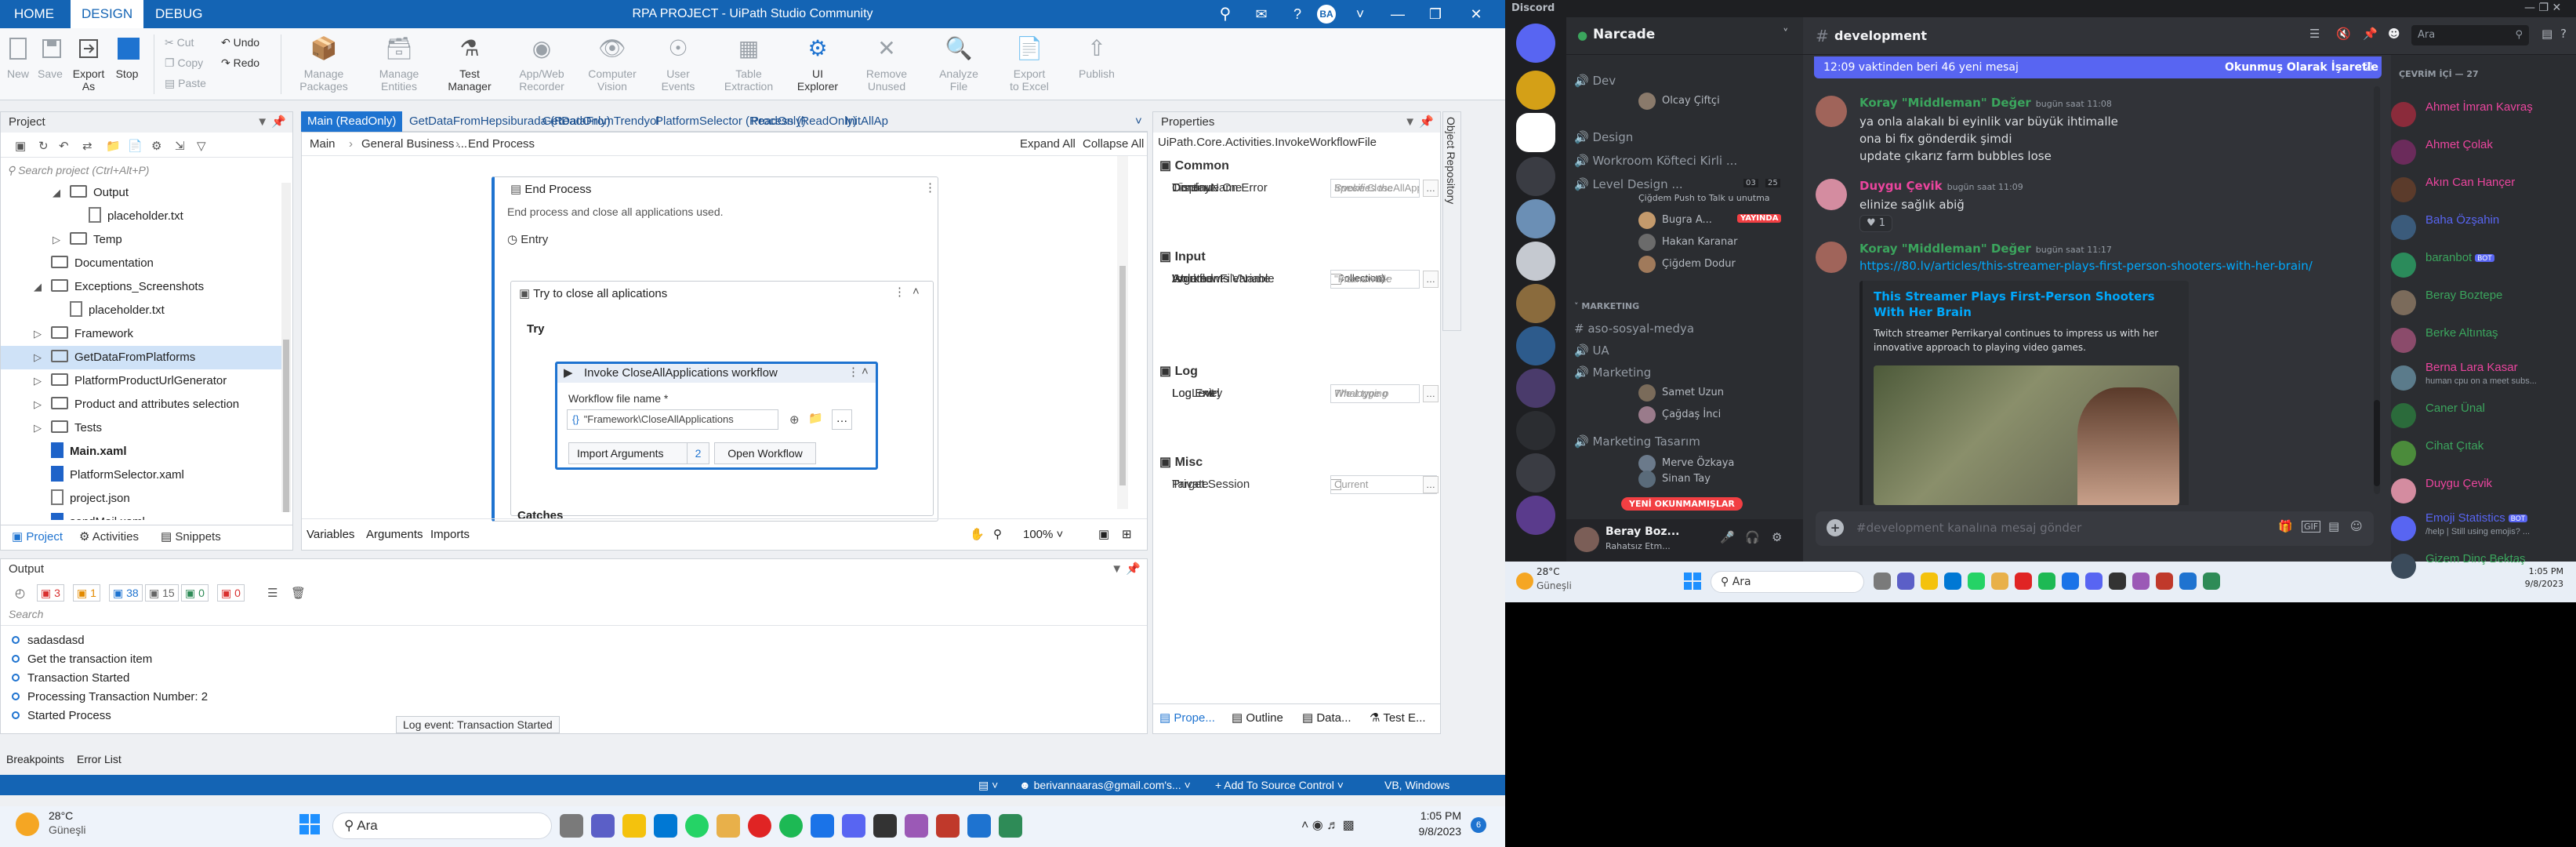 The width and height of the screenshot is (2576, 847). Describe the element at coordinates (2000, 581) in the screenshot. I see `file-explorer-icon` at that location.